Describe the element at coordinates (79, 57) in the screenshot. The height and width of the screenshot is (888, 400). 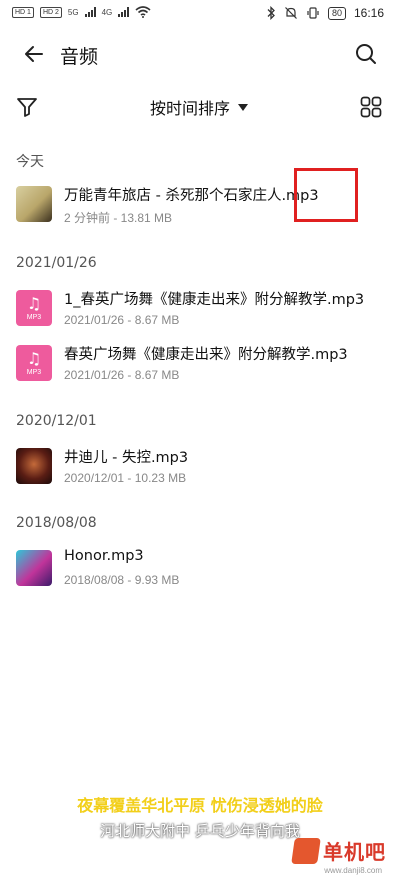
I see `page-title: 音频` at that location.